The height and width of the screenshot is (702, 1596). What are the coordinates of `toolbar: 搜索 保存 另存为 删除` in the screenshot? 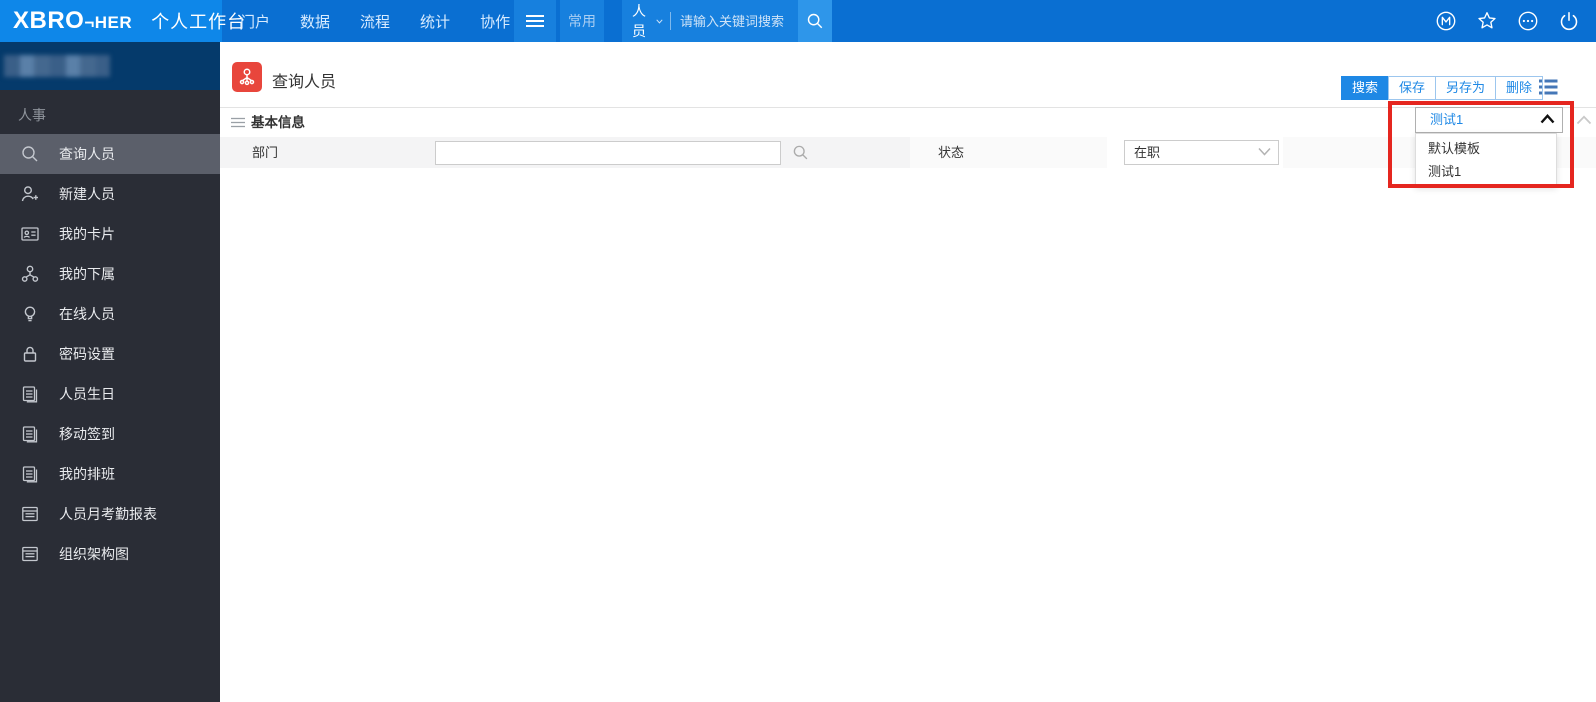 It's located at (1442, 88).